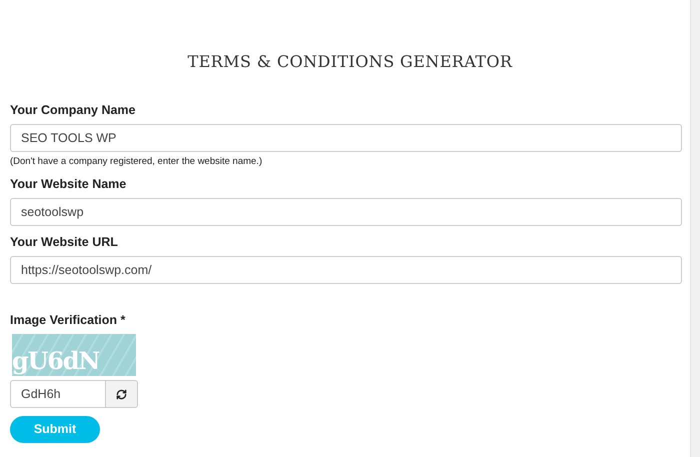 The width and height of the screenshot is (700, 457). Describe the element at coordinates (346, 270) in the screenshot. I see `input-field: https://seotoolswp.com/` at that location.